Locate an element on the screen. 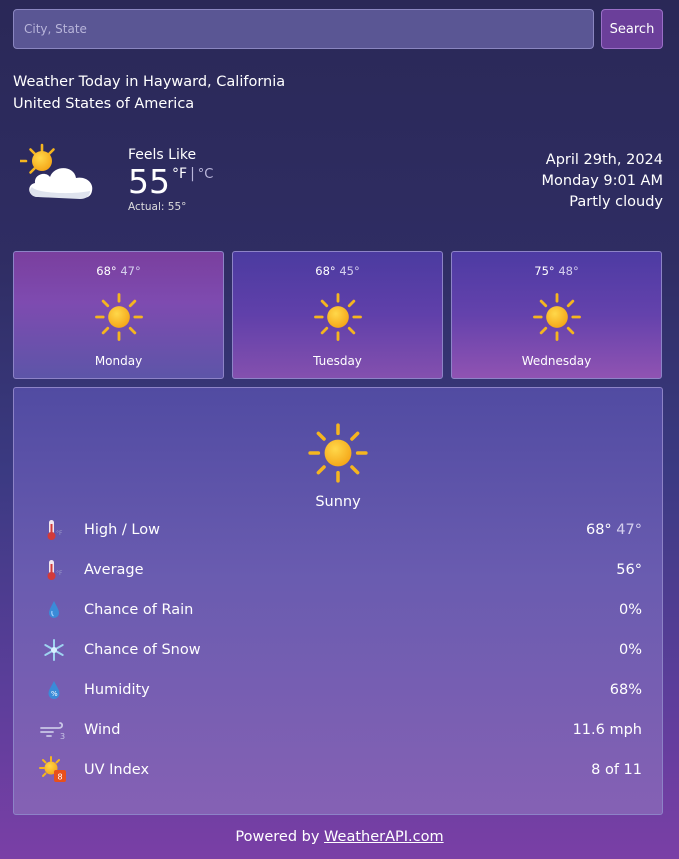 This screenshot has height=859, width=679. feels-like-label: Feels Like is located at coordinates (162, 155).